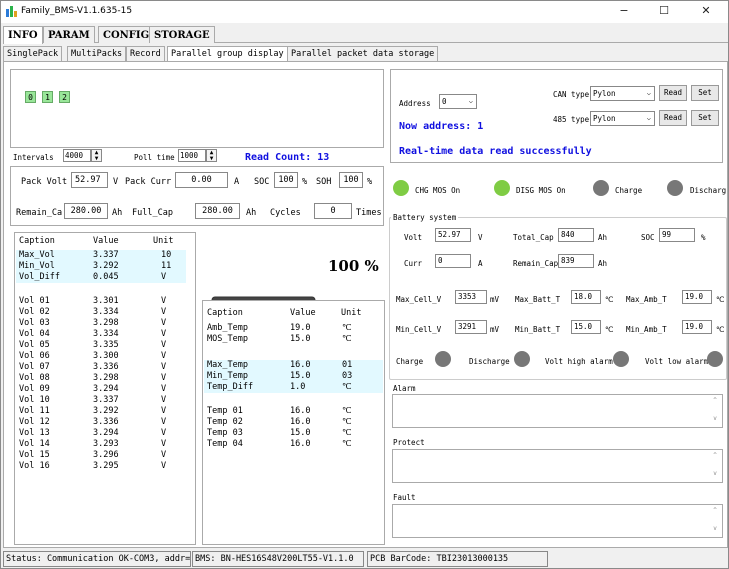  I want to click on table-row: Amb_Temp 19.0 ℃, so click(293, 328).